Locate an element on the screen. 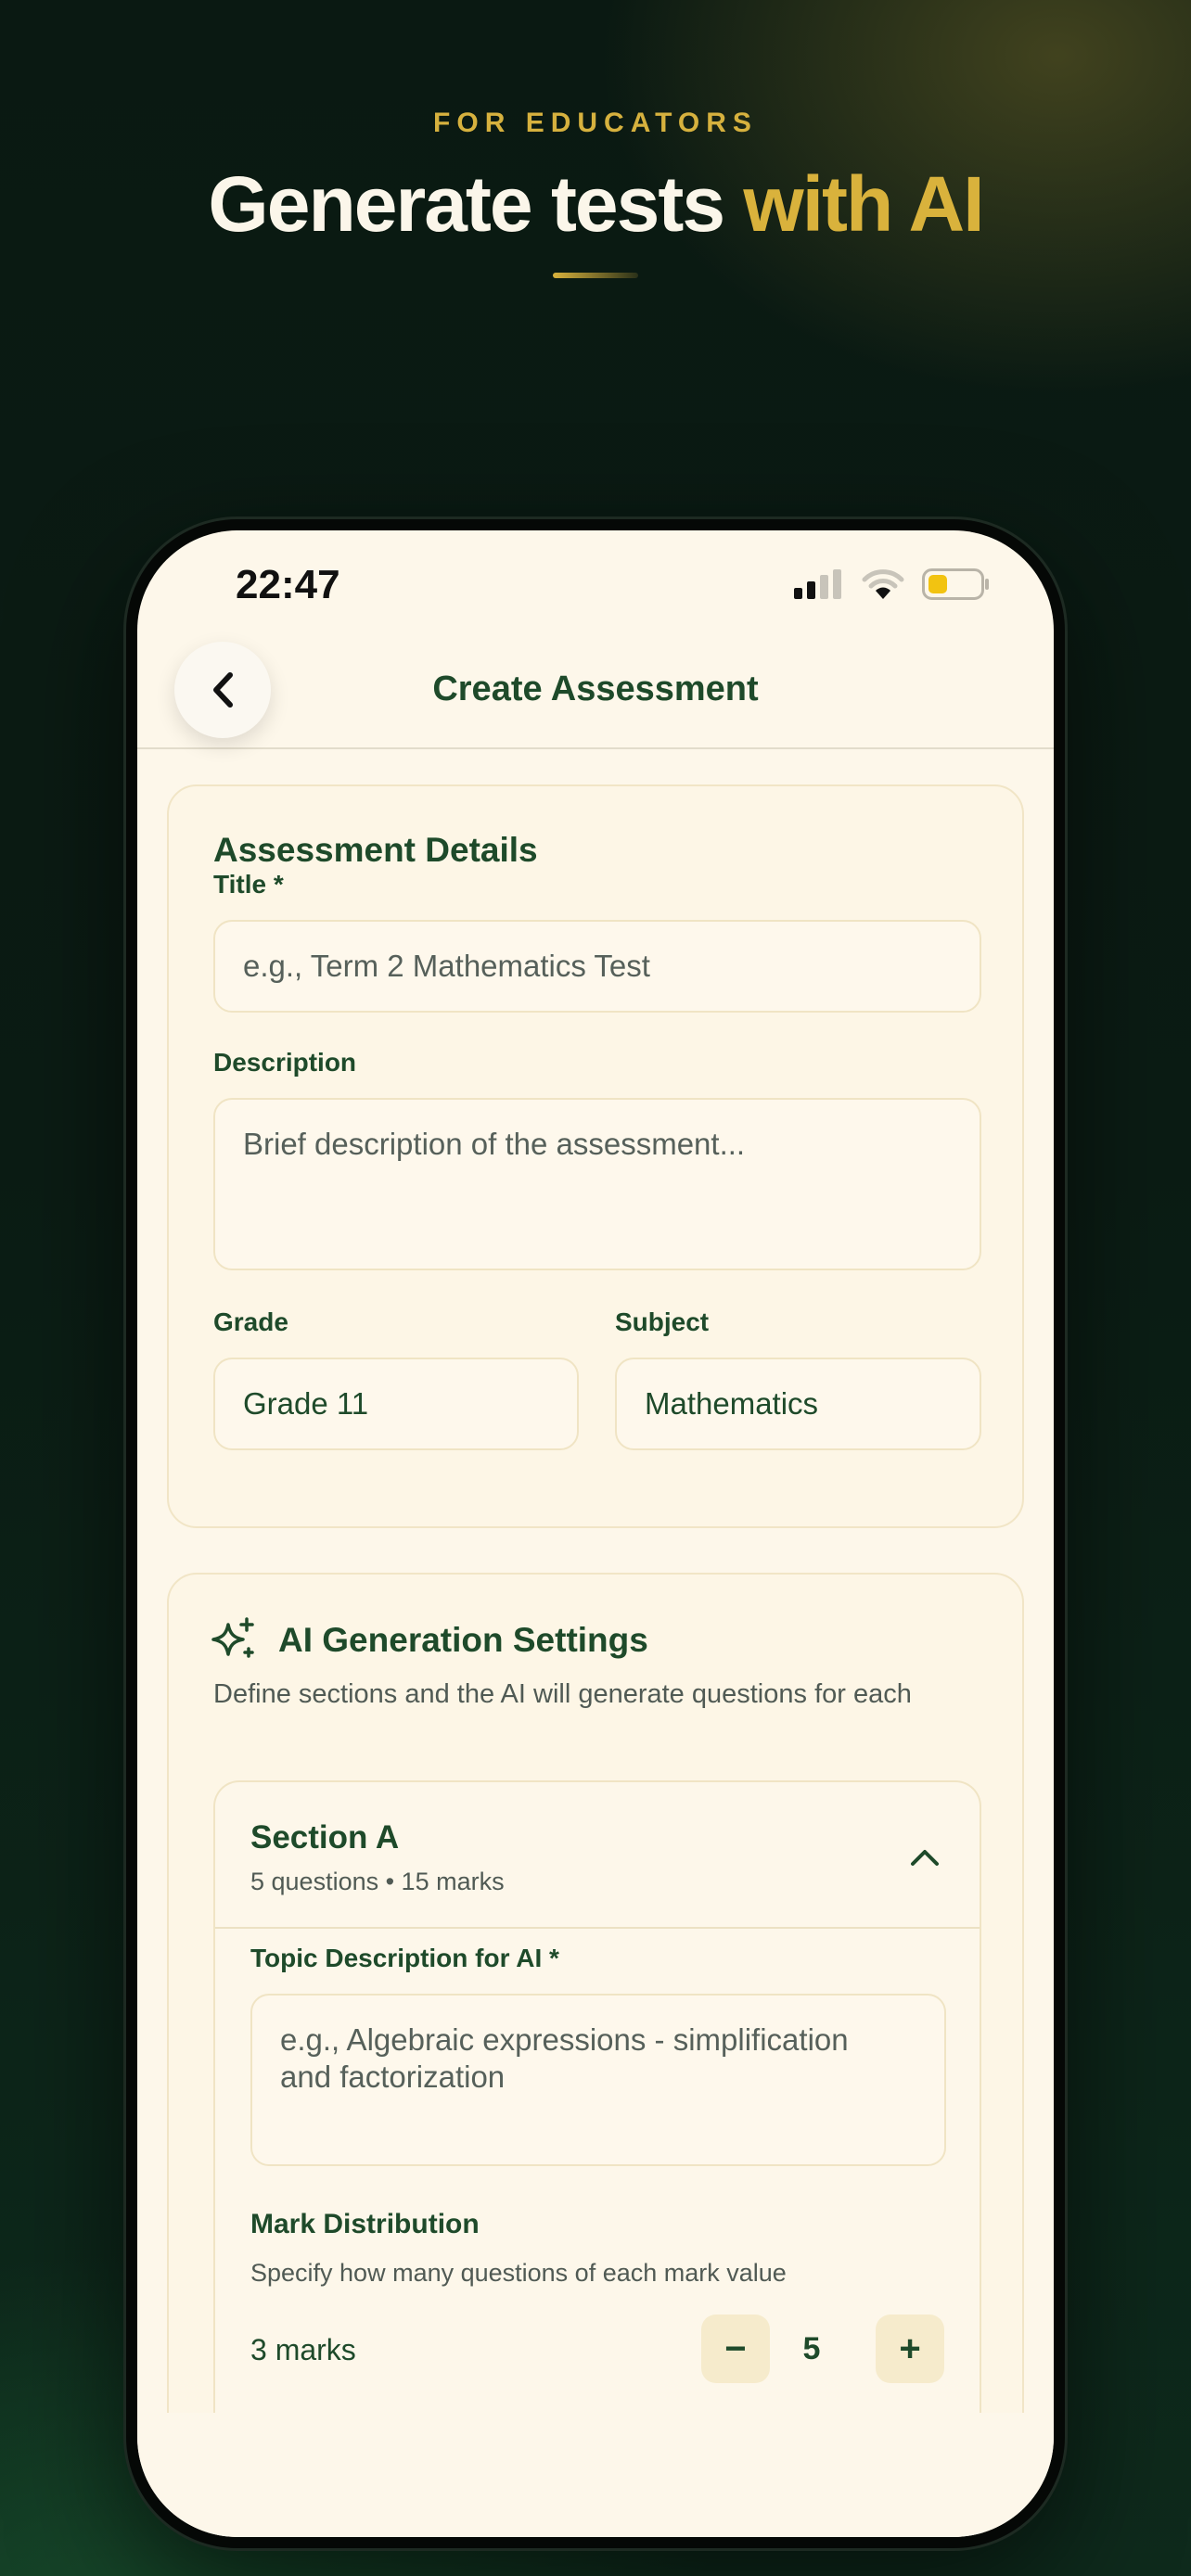 This screenshot has height=2576, width=1191. details-heading: Assessment Details is located at coordinates (375, 850).